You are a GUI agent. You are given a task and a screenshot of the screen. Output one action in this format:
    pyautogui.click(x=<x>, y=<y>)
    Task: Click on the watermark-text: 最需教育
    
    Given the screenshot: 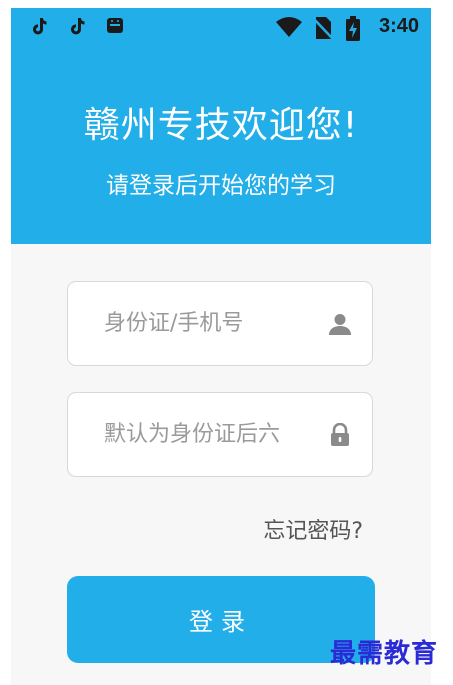 What is the action you would take?
    pyautogui.click(x=384, y=654)
    